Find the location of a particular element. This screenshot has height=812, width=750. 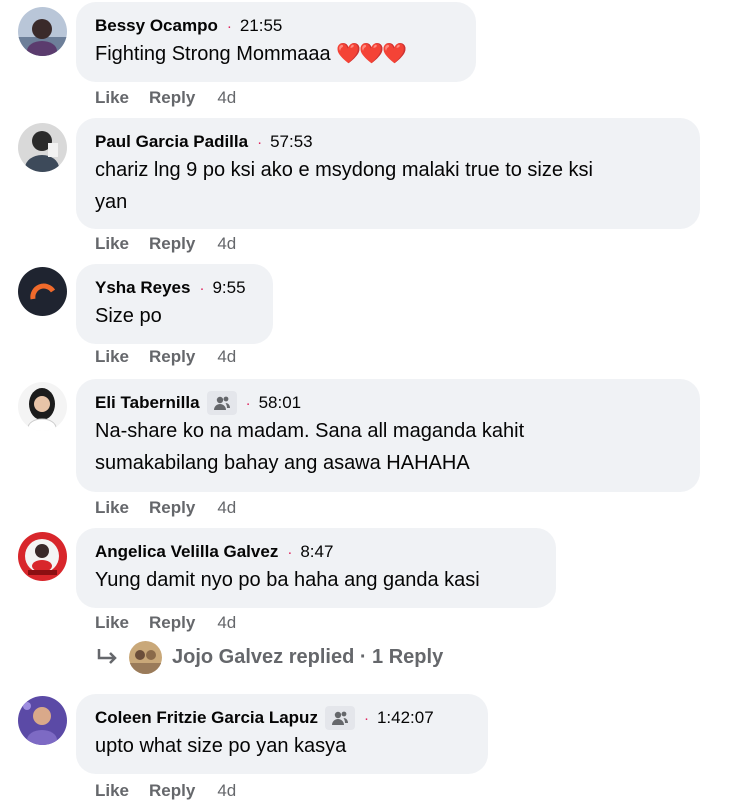

comment-time: 57:53 is located at coordinates (291, 142).